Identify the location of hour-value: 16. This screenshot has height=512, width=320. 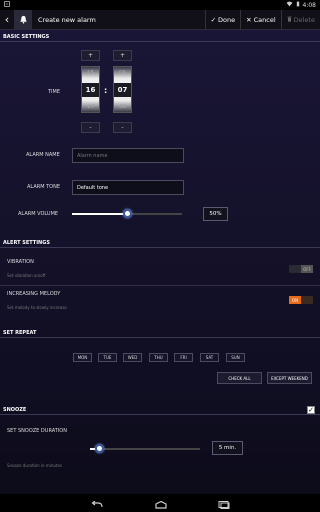
(90, 90).